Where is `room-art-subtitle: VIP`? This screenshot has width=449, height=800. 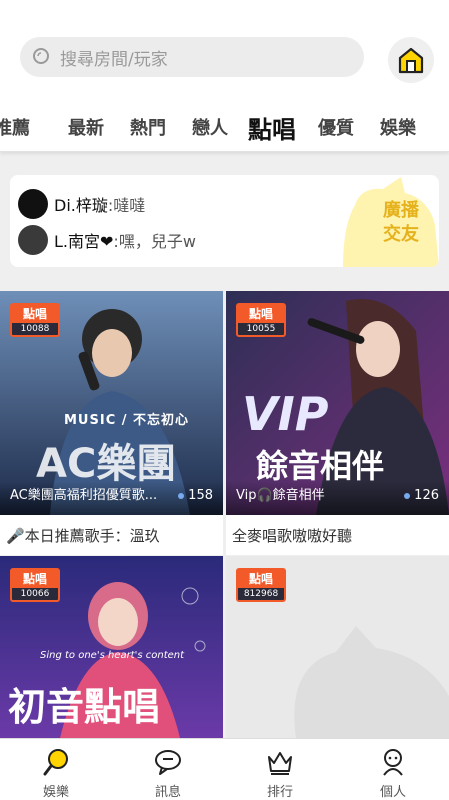 room-art-subtitle: VIP is located at coordinates (285, 414).